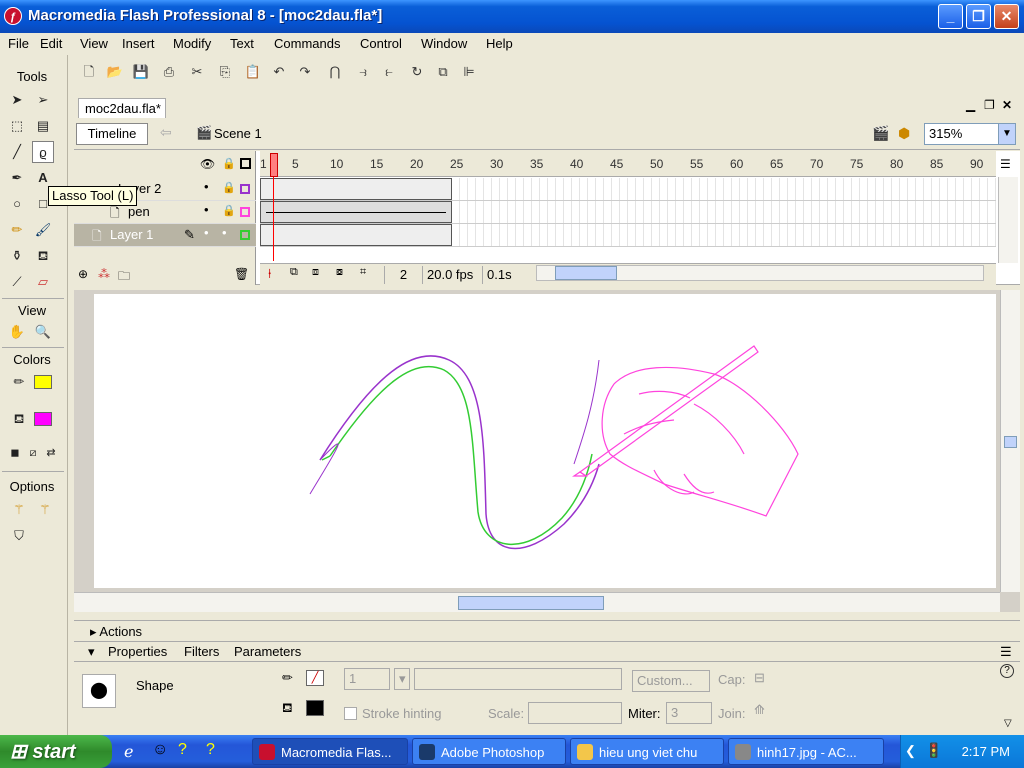 Image resolution: width=1024 pixels, height=768 pixels. Describe the element at coordinates (518, 679) in the screenshot. I see `stroke-style-select` at that location.